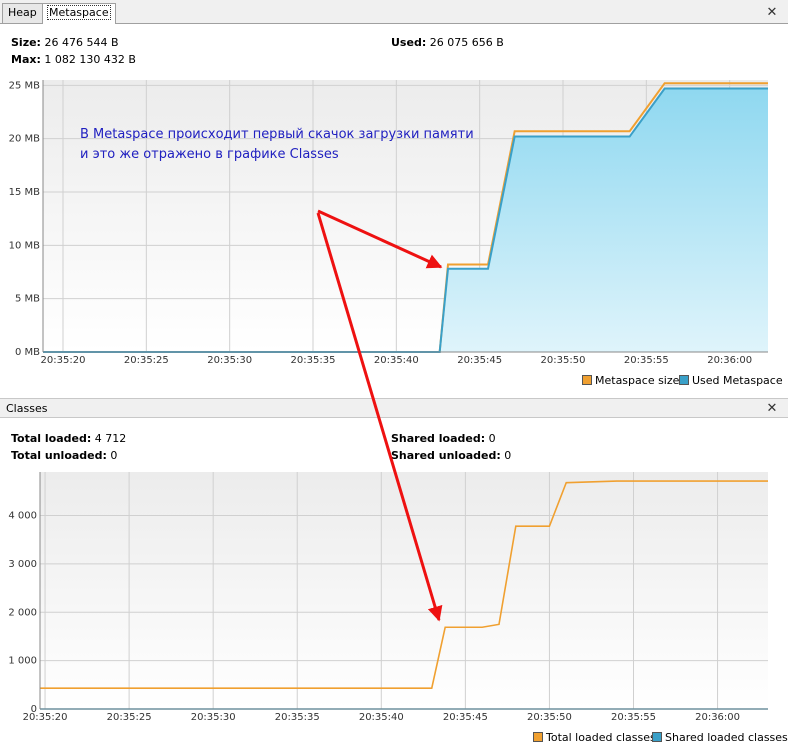 This screenshot has width=788, height=755. What do you see at coordinates (630, 380) in the screenshot?
I see `legend-metaspace-size: Metaspace size` at bounding box center [630, 380].